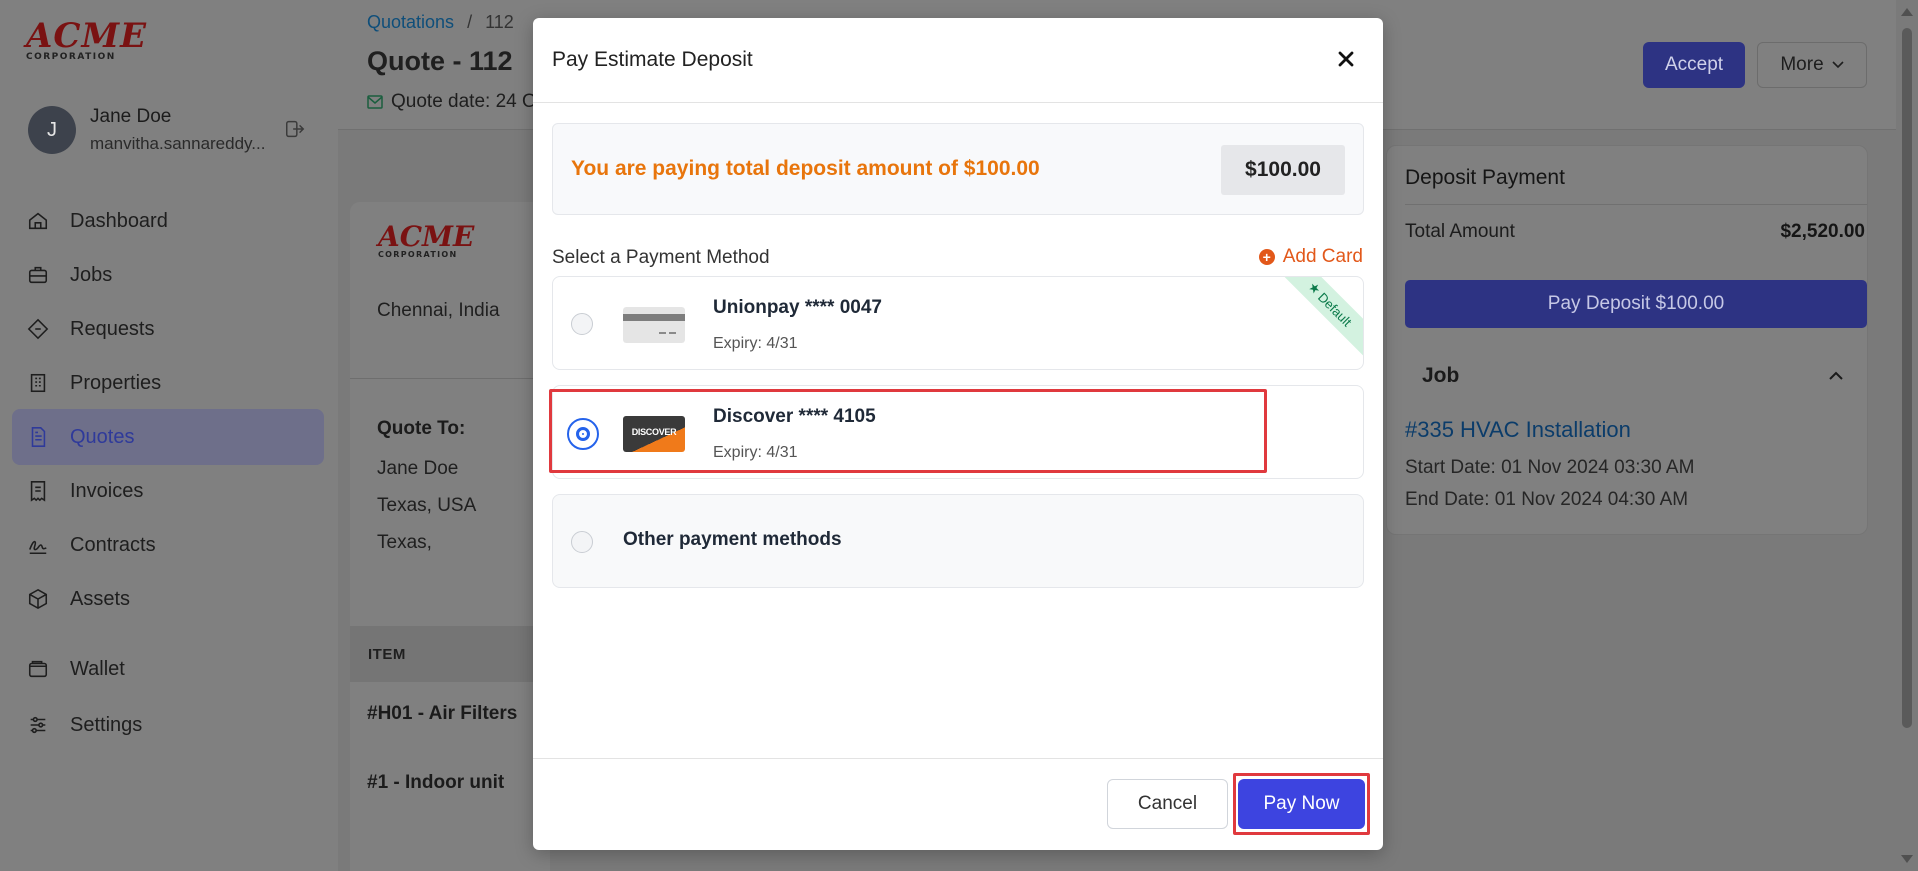 This screenshot has height=871, width=1918. What do you see at coordinates (168, 545) in the screenshot?
I see `sidebar-item-contracts: Contracts` at bounding box center [168, 545].